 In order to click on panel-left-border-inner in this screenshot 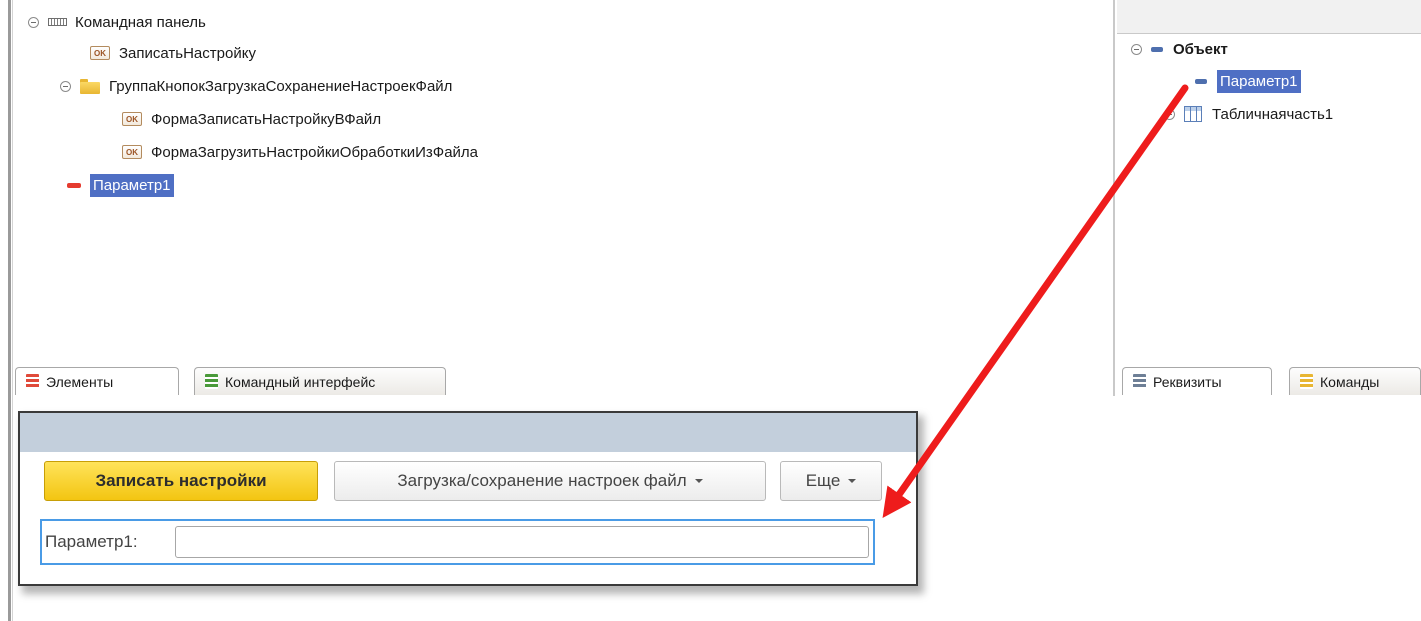, I will do `click(12, 310)`.